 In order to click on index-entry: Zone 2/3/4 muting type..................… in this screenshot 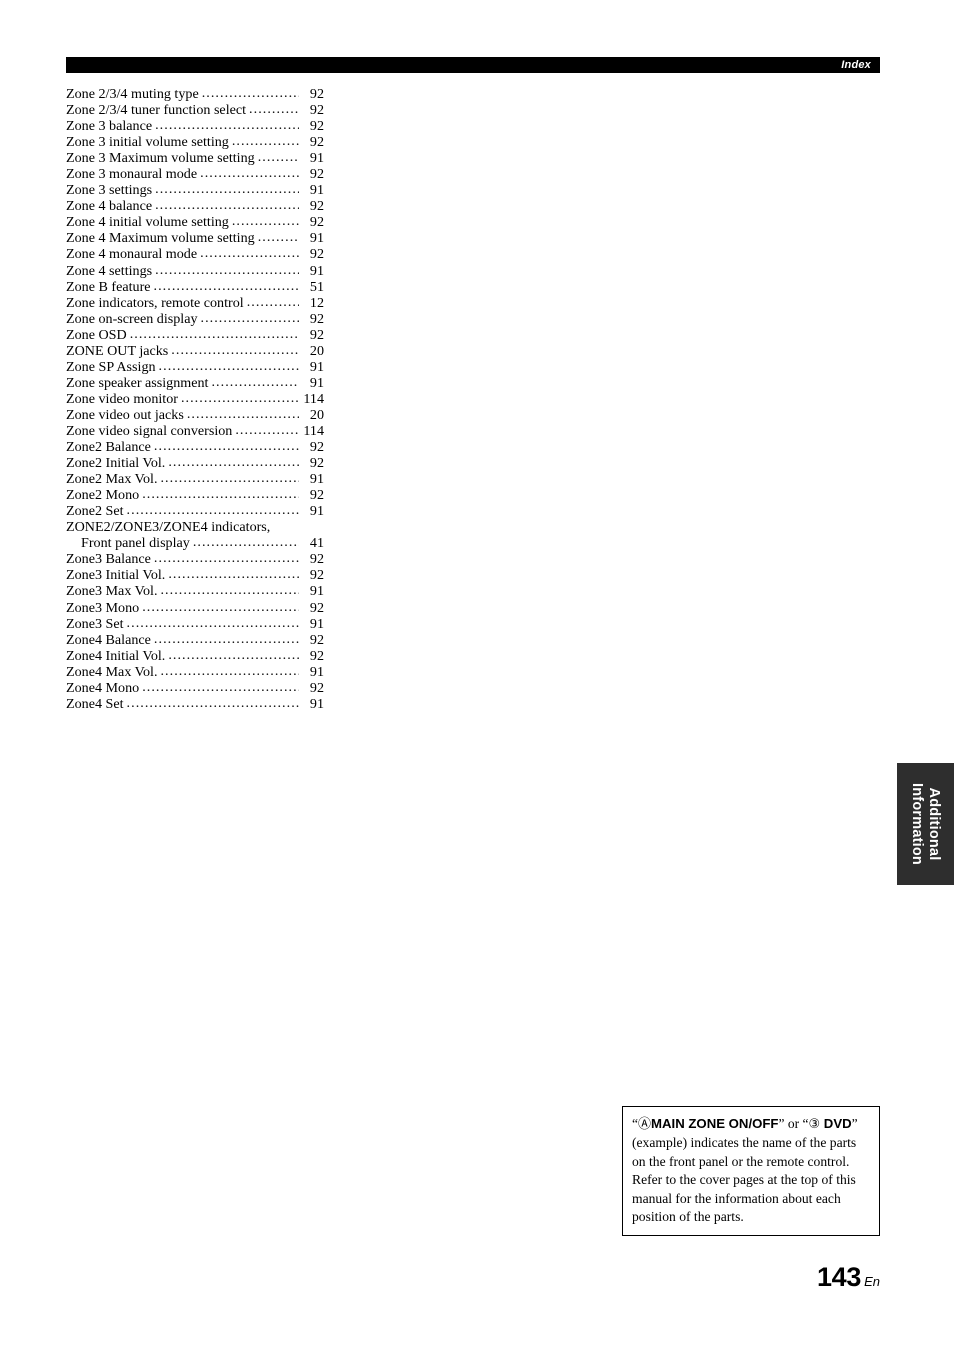, I will do `click(195, 93)`.